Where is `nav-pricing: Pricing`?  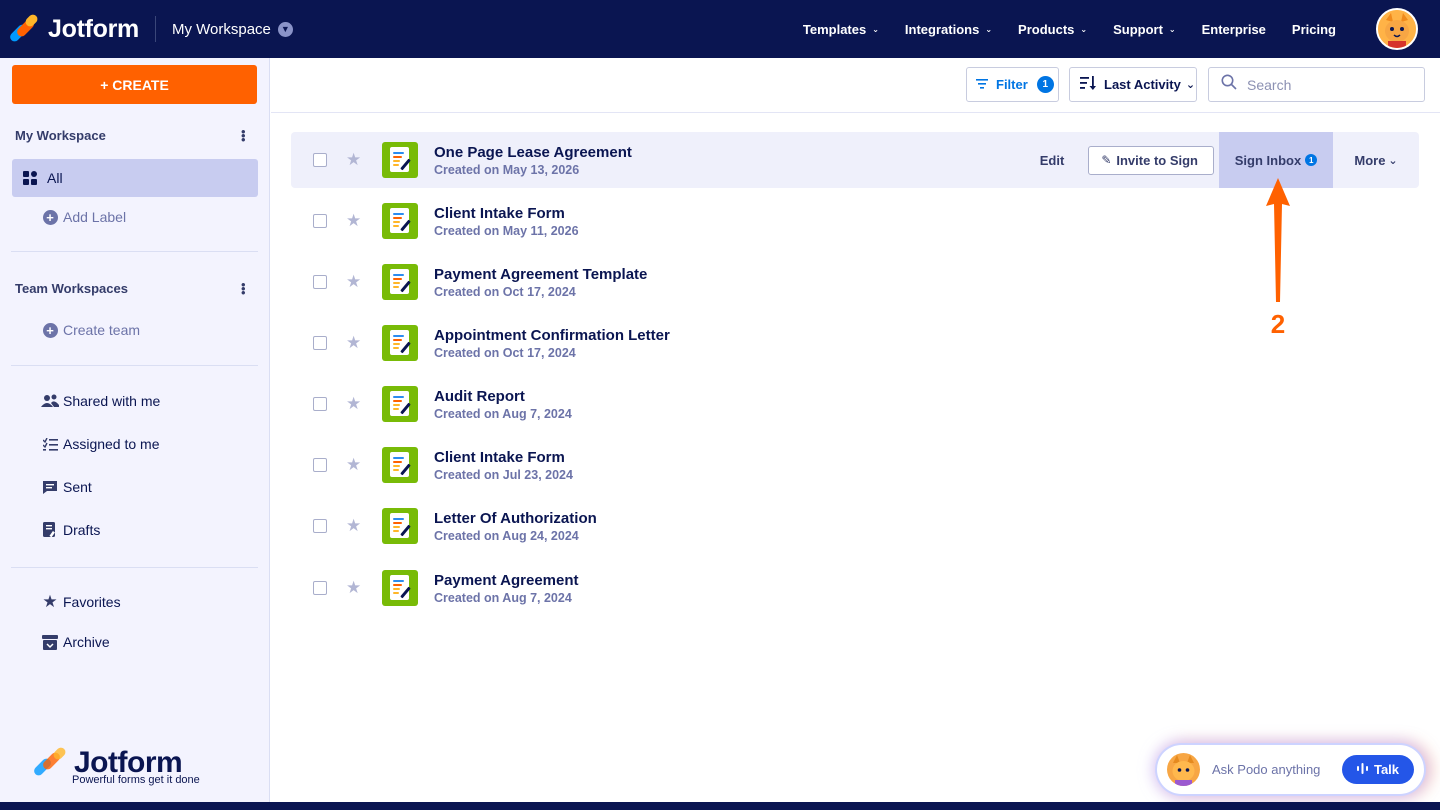
nav-pricing: Pricing is located at coordinates (1314, 29).